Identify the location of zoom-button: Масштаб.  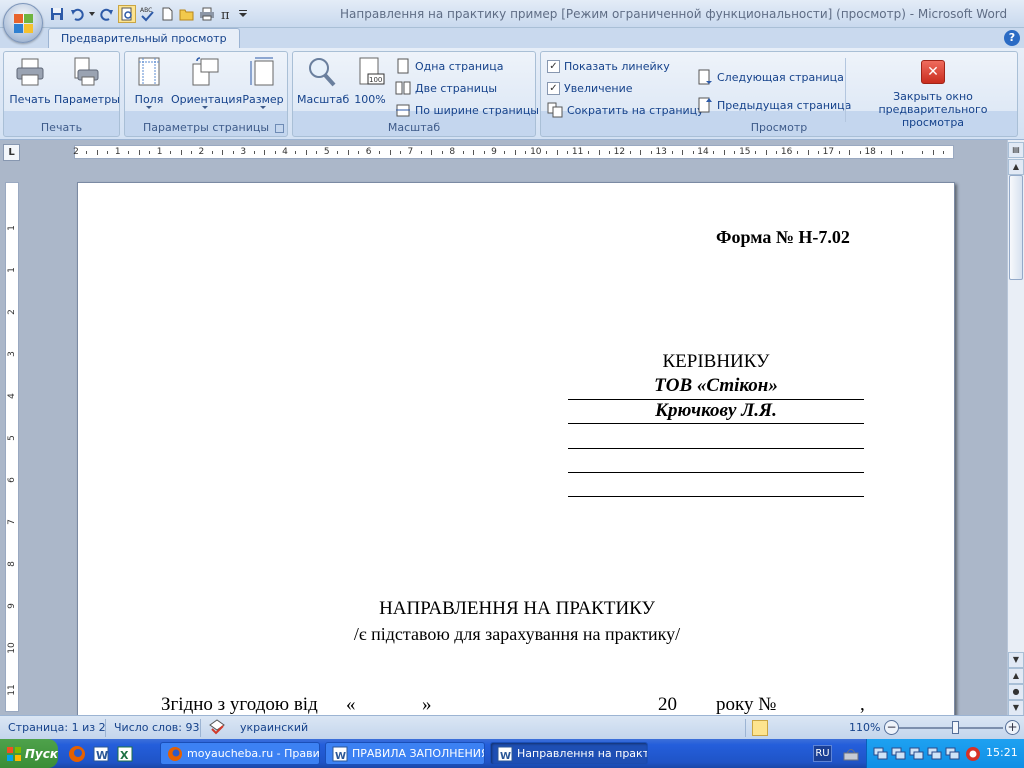
(323, 81).